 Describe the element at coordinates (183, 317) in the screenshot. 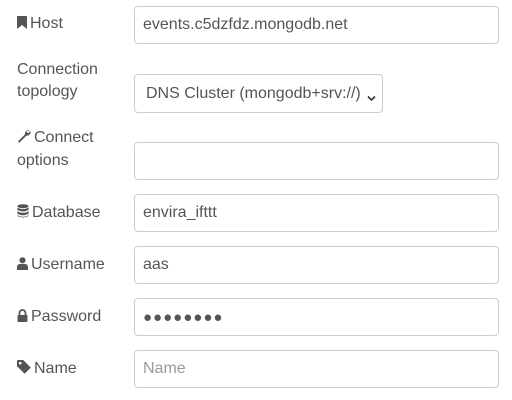

I see `password-masked-value: ●●●●●●●●` at that location.